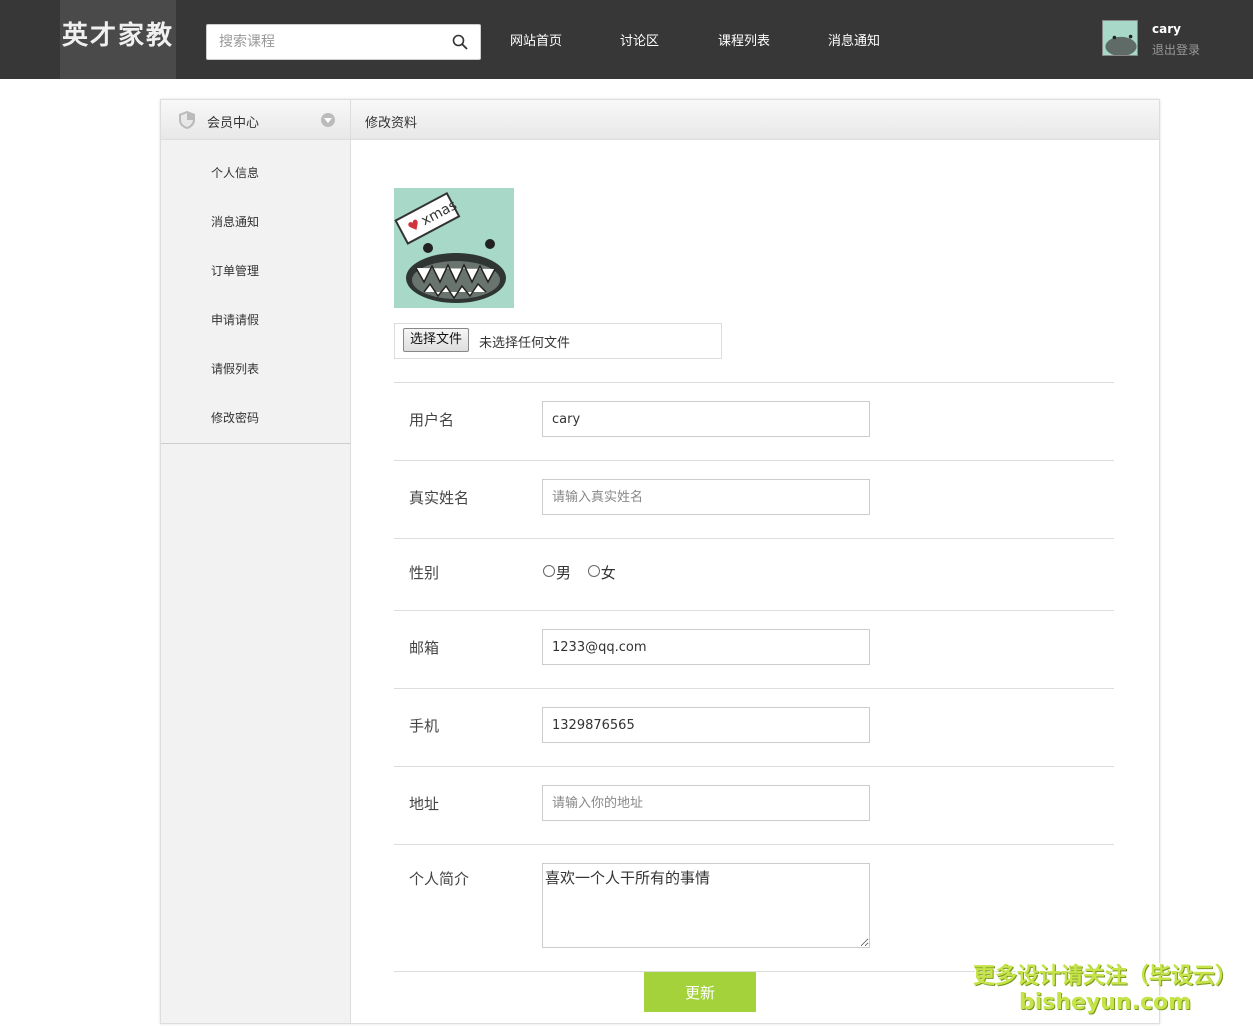  I want to click on file-upload: 选择文件 未选择任何文件, so click(558, 341).